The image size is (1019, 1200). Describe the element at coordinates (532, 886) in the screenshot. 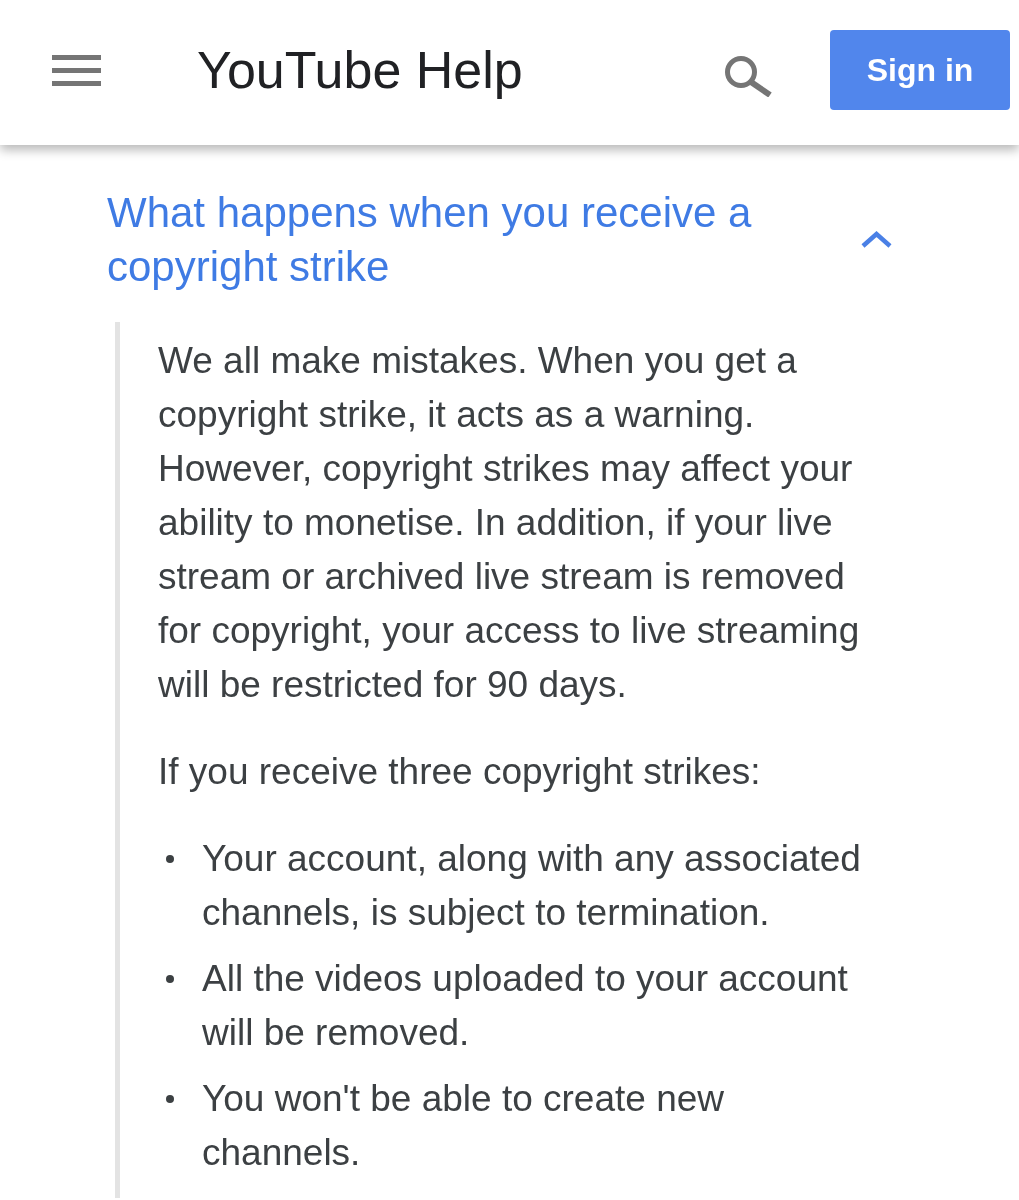

I see `list-item-text: Your account, along with any associated channels, is subject to termination.` at that location.